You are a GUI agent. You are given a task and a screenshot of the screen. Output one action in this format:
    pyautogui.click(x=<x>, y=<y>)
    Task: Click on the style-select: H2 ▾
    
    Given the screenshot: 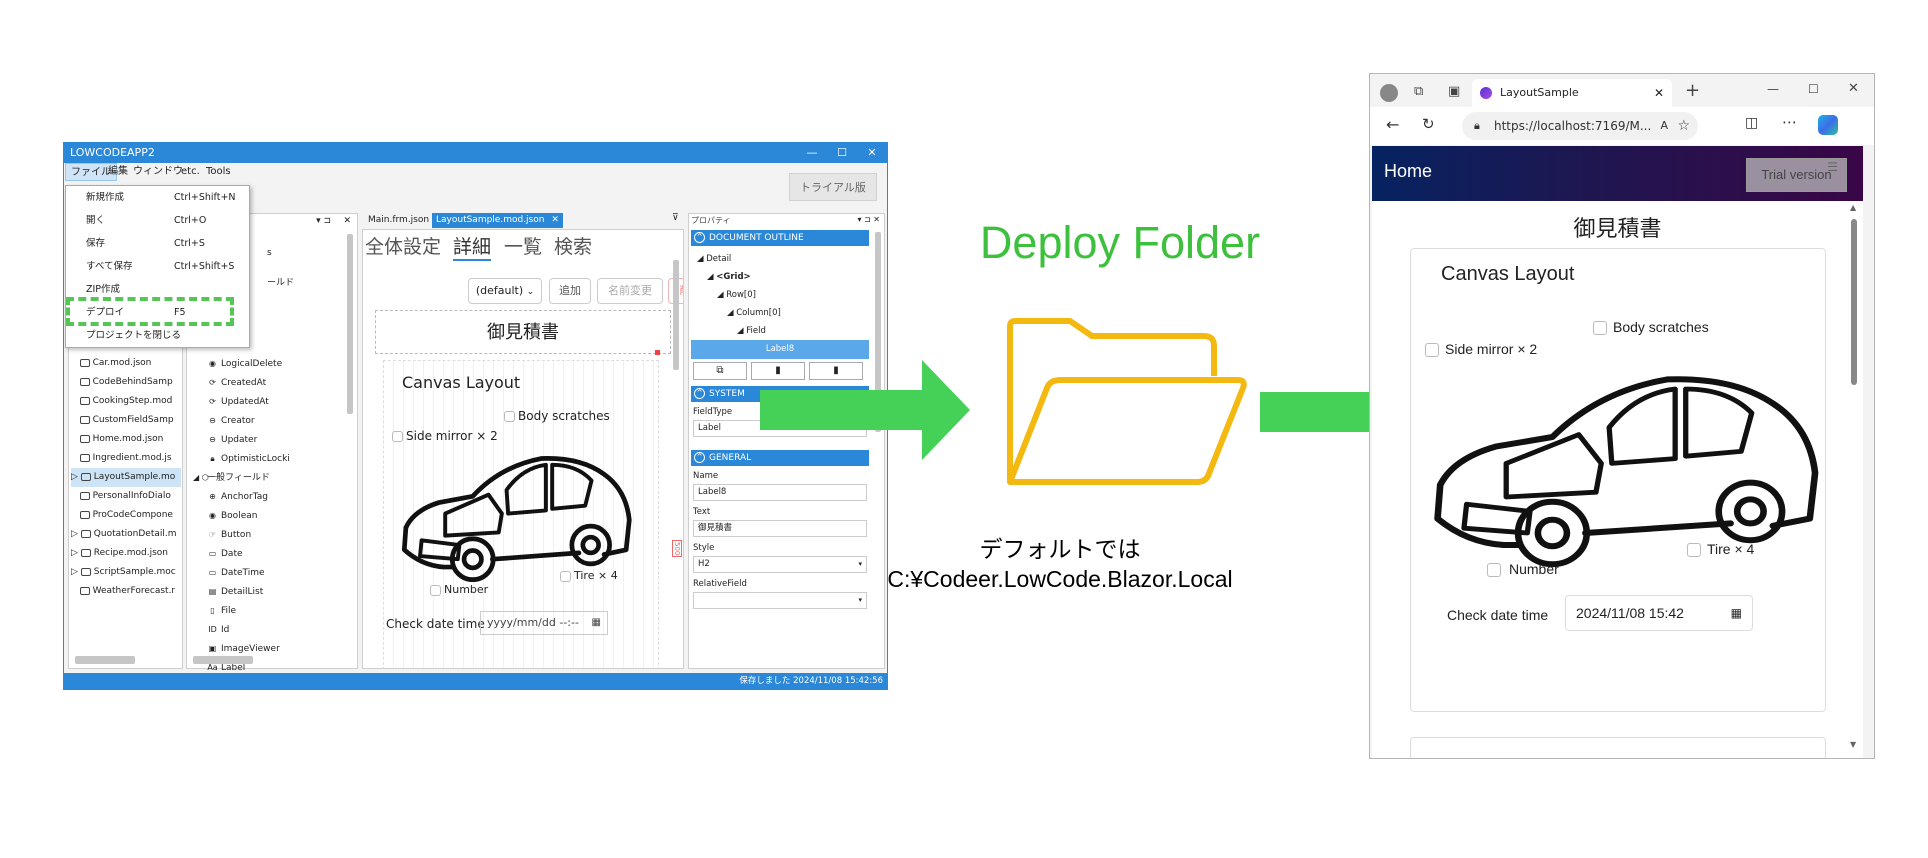 What is the action you would take?
    pyautogui.click(x=780, y=564)
    